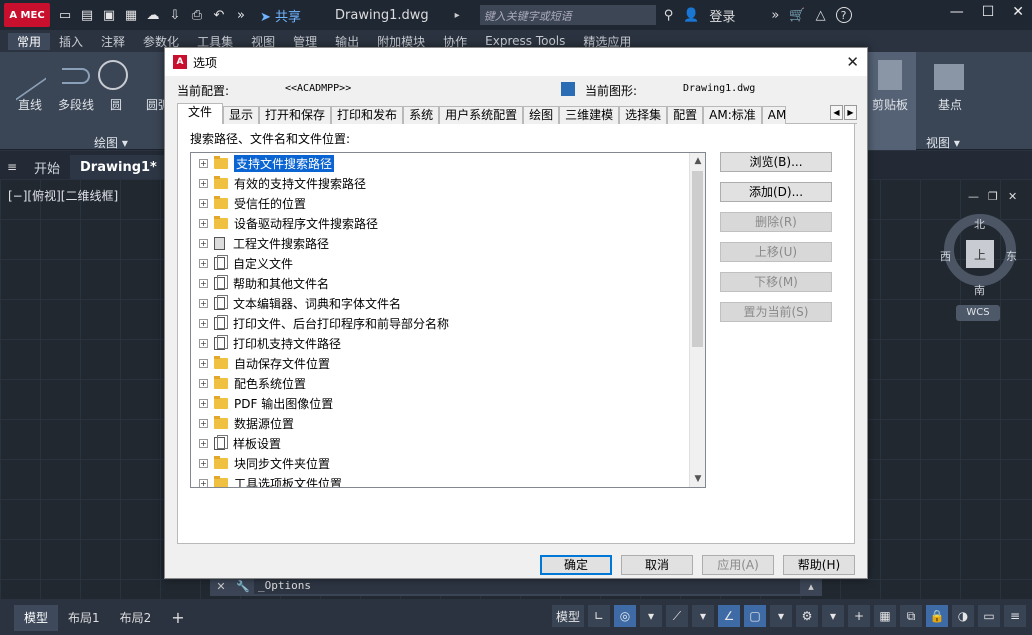  What do you see at coordinates (448, 363) in the screenshot?
I see `tree-item: + 自动保存文件位置` at bounding box center [448, 363].